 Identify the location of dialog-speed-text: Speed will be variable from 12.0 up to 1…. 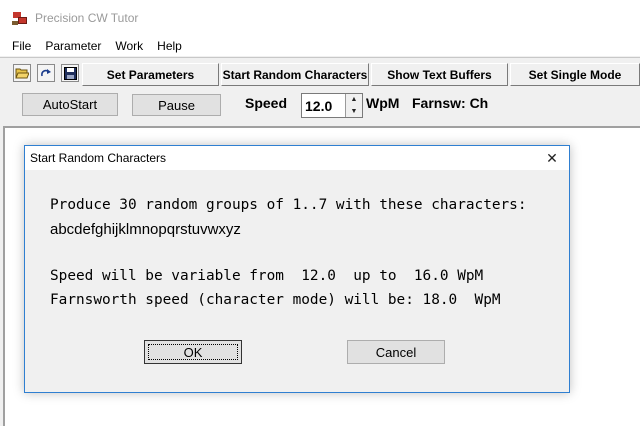
(267, 276).